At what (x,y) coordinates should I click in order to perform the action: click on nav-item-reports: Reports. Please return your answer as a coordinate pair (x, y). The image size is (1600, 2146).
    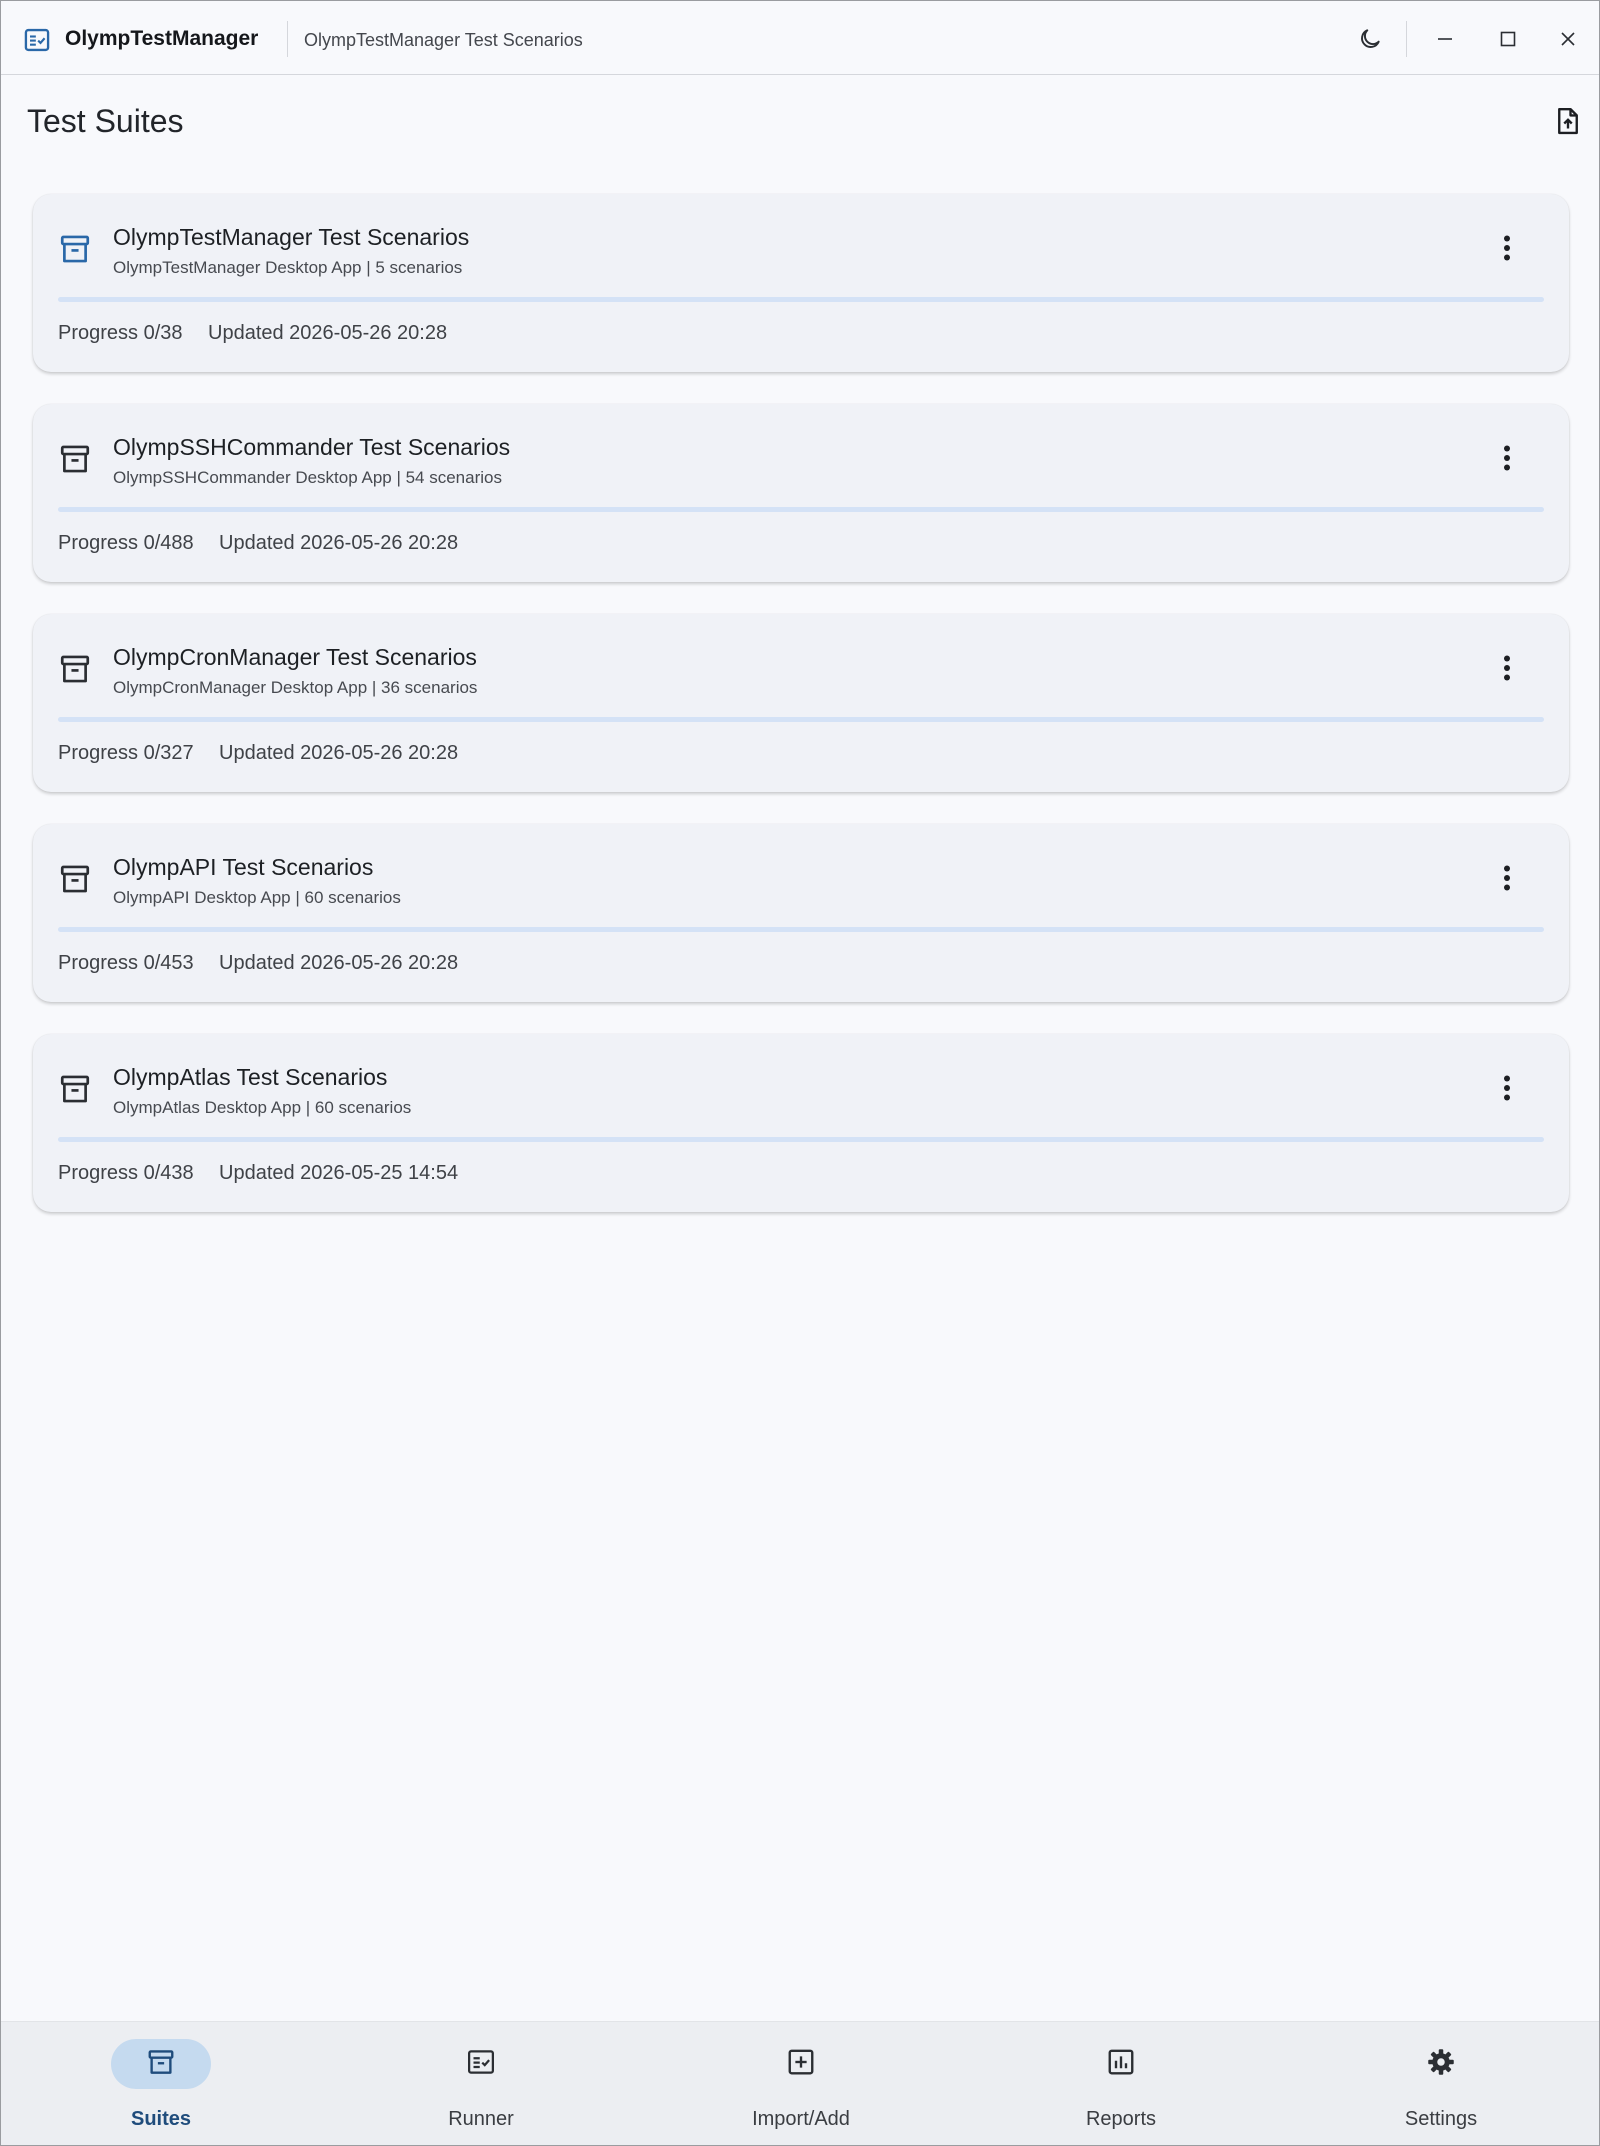
    Looking at the image, I should click on (1121, 2084).